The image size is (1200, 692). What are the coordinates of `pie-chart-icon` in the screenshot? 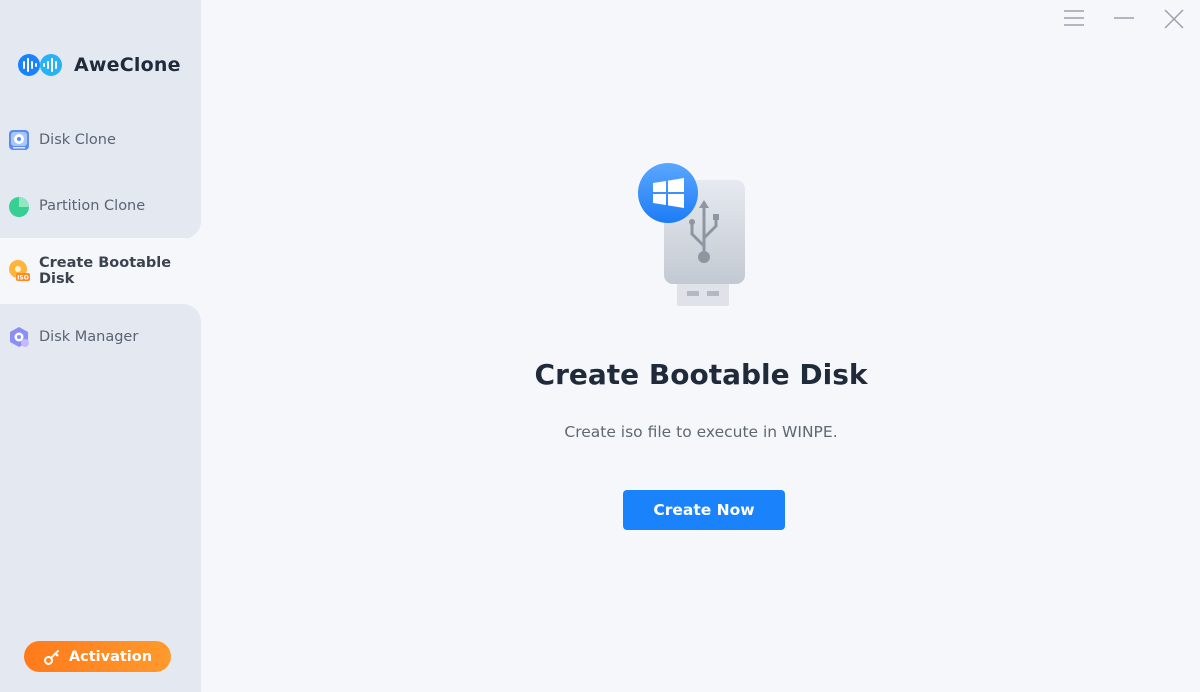 It's located at (19, 207).